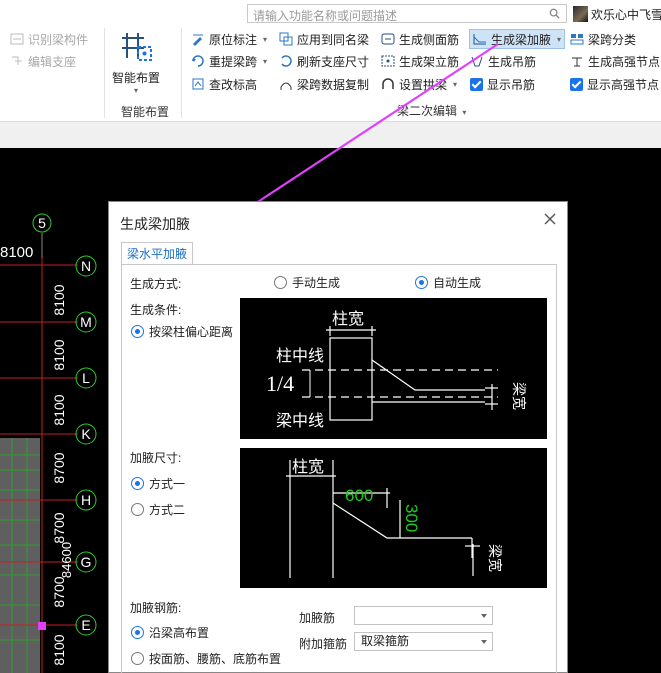  Describe the element at coordinates (155, 224) in the screenshot. I see `dialog-title: 生成梁加腋` at that location.